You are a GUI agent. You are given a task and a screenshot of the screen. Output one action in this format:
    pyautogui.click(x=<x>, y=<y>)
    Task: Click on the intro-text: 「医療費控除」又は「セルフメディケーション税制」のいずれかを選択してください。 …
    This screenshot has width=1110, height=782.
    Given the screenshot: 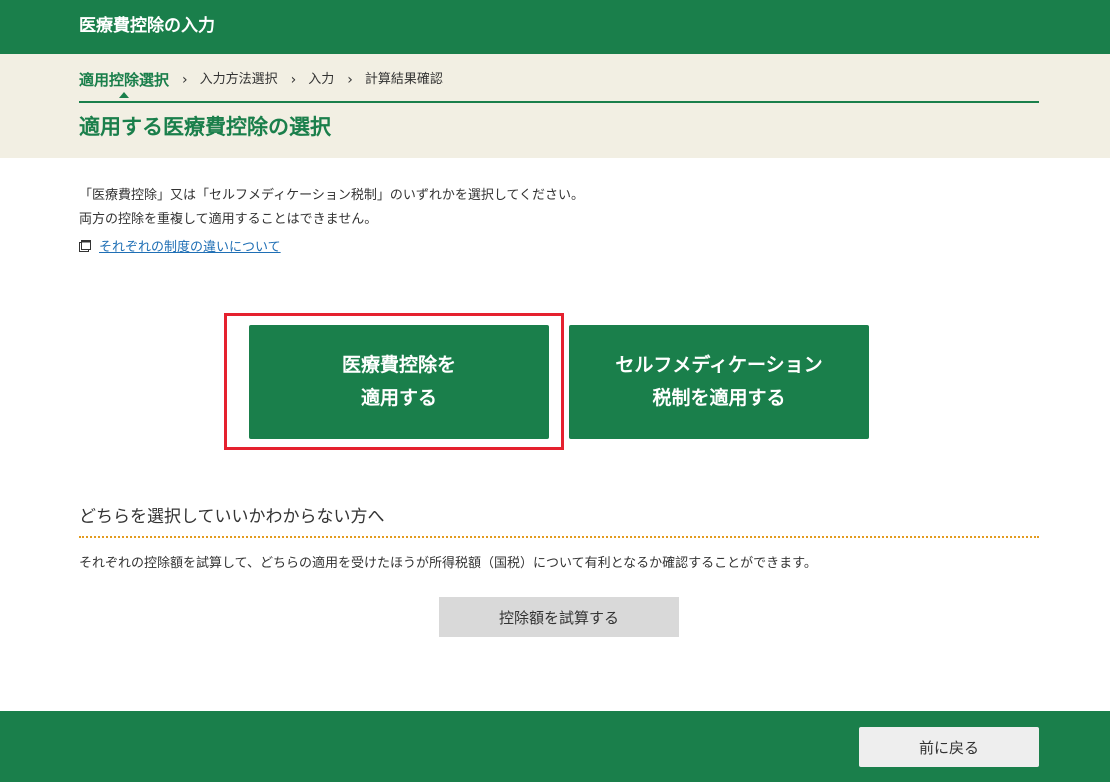 What is the action you would take?
    pyautogui.click(x=331, y=208)
    